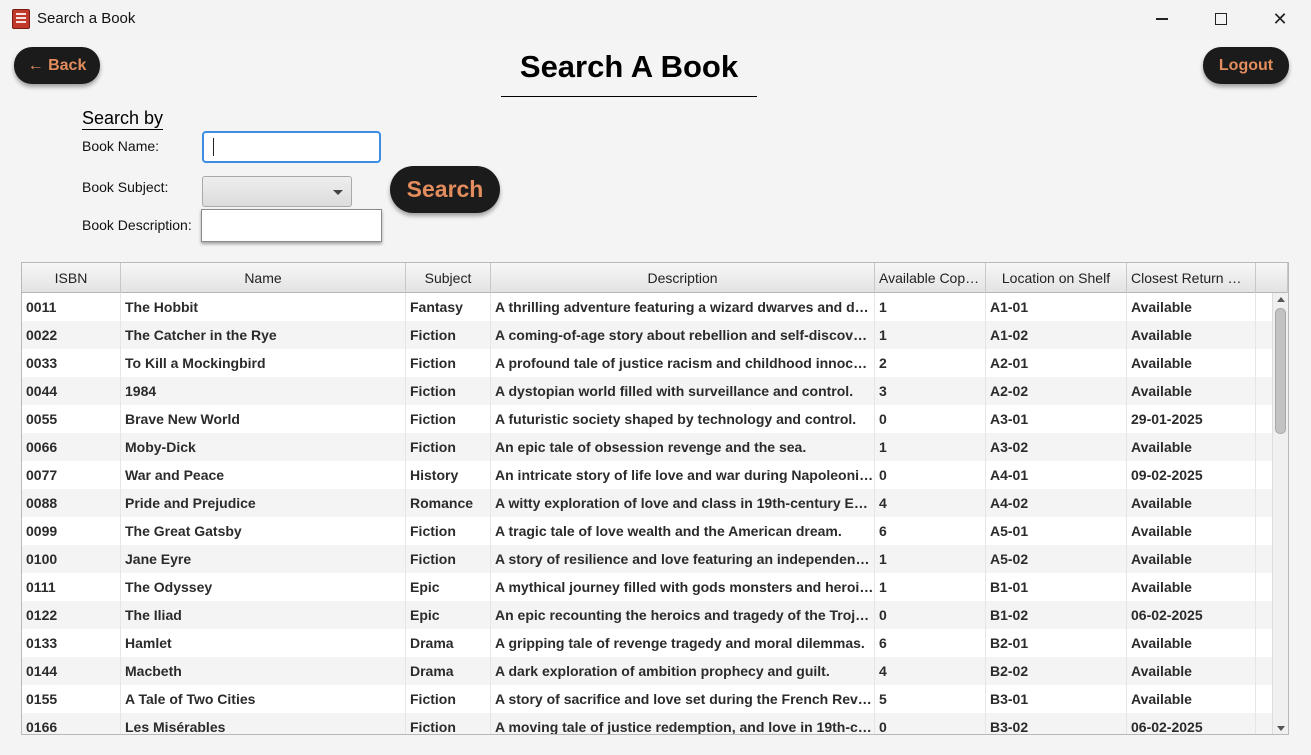 The height and width of the screenshot is (755, 1311). What do you see at coordinates (1056, 335) in the screenshot?
I see `cell-location: A1-02` at bounding box center [1056, 335].